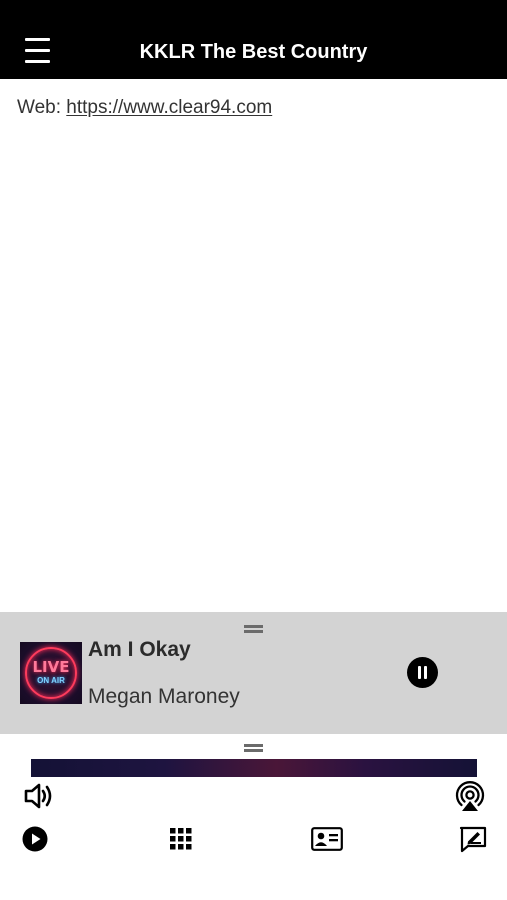 This screenshot has width=507, height=900. I want to click on website-link: https://www.clear94.com, so click(169, 107).